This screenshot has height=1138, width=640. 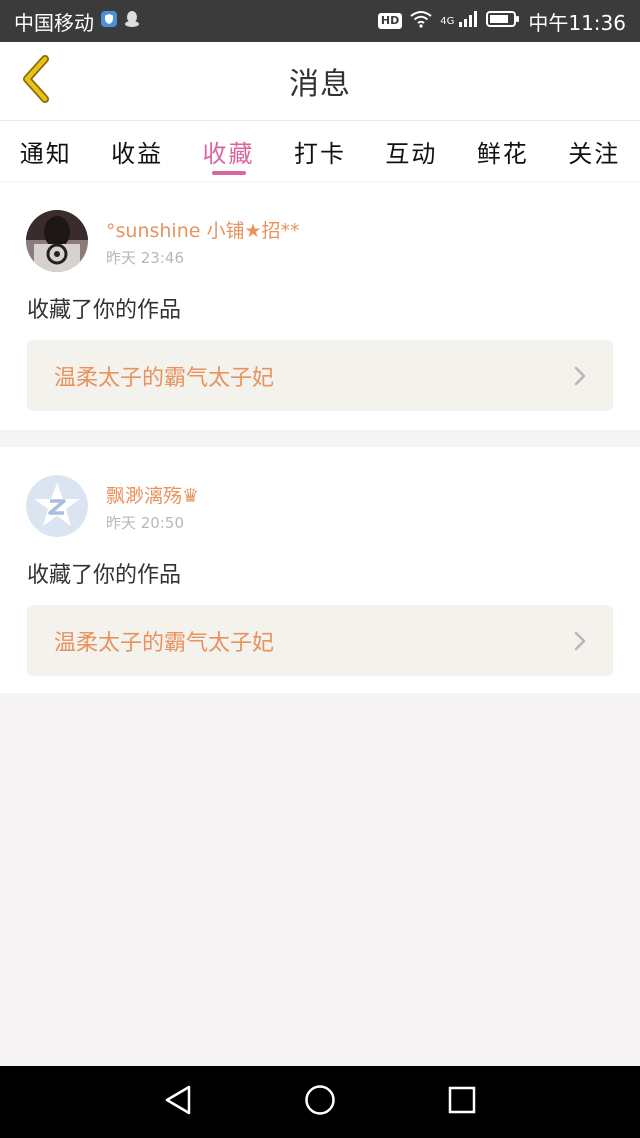 I want to click on circle-home-icon, so click(x=320, y=1102).